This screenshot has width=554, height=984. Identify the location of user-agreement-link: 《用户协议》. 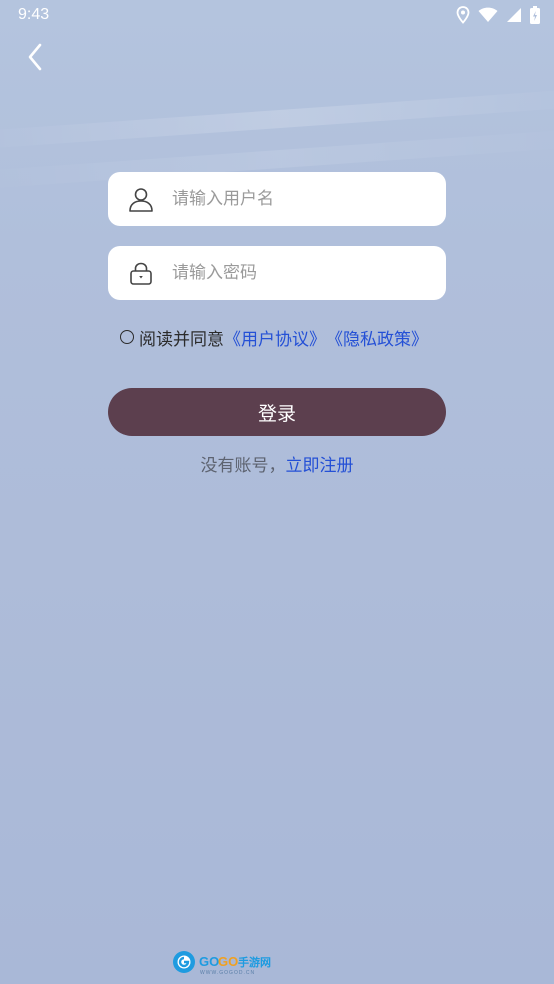
(275, 337).